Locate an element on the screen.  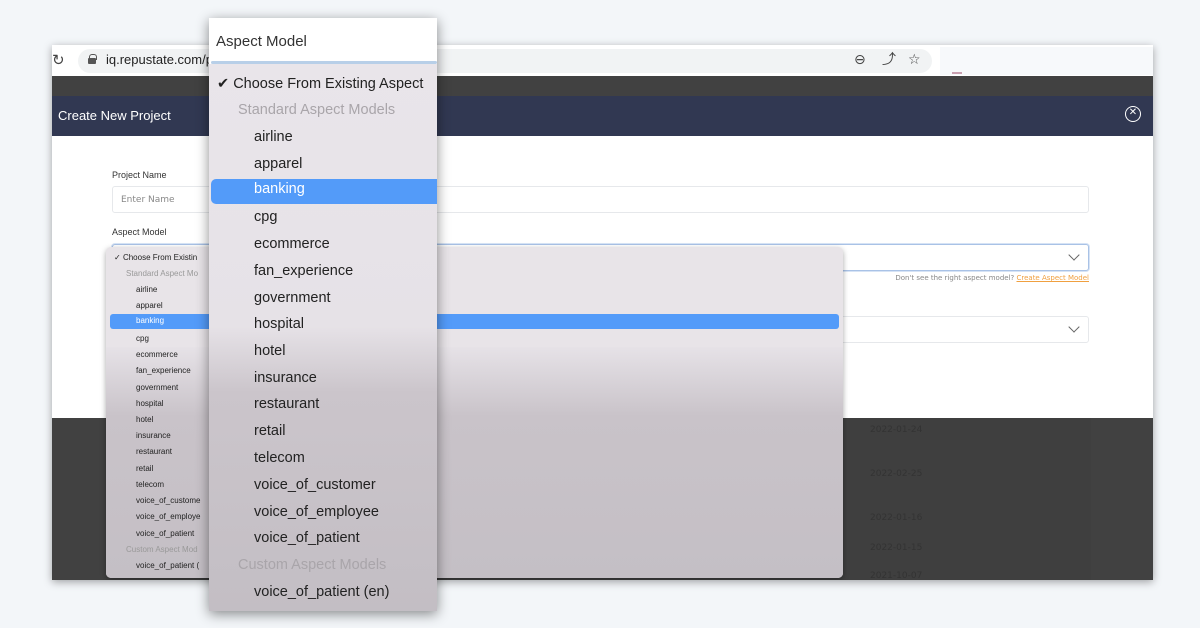
share-icon: ⤴ is located at coordinates (889, 60).